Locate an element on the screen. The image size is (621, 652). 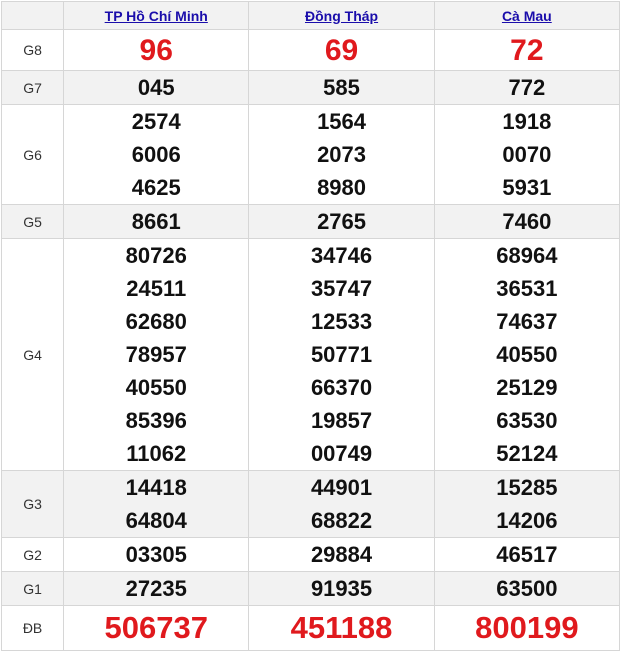
jackpot-number: 451188 is located at coordinates (341, 627).